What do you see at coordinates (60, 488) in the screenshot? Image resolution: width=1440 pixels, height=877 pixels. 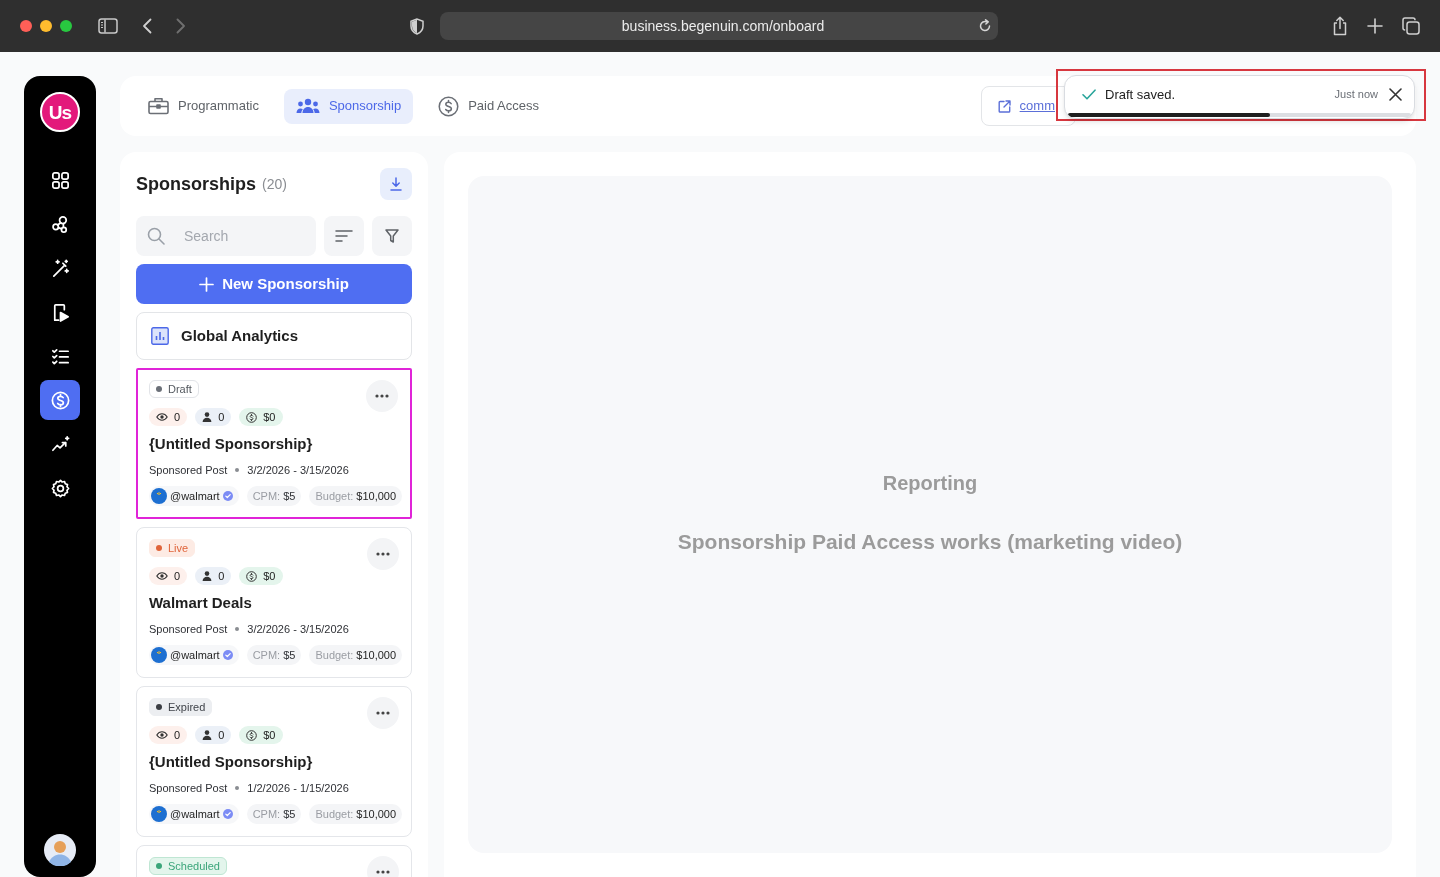 I see `settings-icon` at bounding box center [60, 488].